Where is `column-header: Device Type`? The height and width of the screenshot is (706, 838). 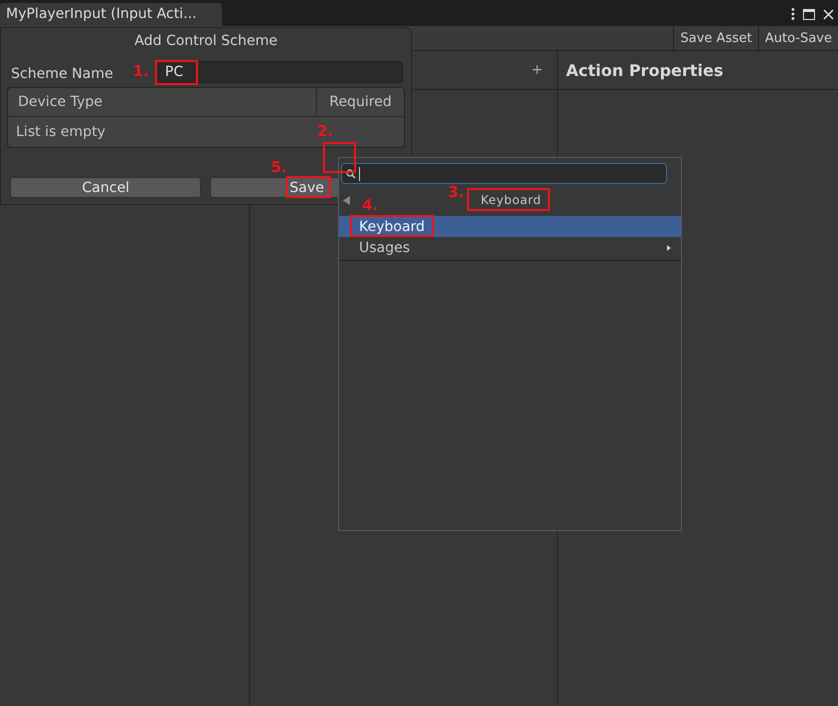
column-header: Device Type is located at coordinates (162, 102).